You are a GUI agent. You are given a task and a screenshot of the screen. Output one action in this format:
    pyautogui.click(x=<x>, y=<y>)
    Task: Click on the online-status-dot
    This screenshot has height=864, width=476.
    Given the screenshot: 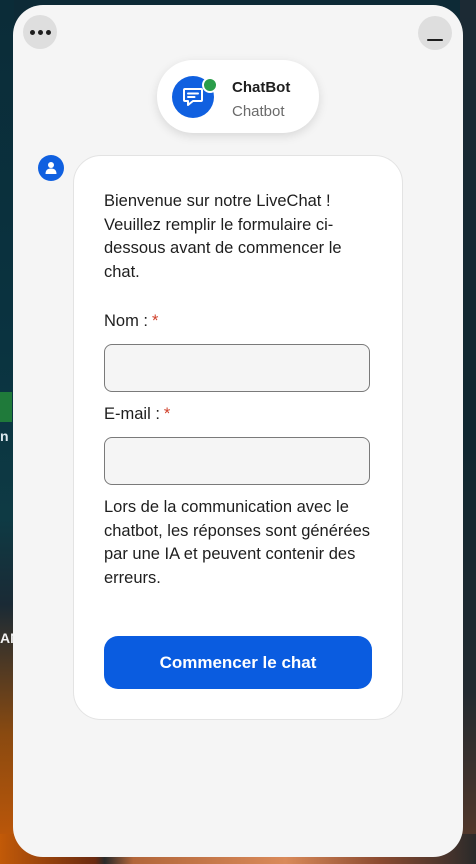 What is the action you would take?
    pyautogui.click(x=210, y=85)
    